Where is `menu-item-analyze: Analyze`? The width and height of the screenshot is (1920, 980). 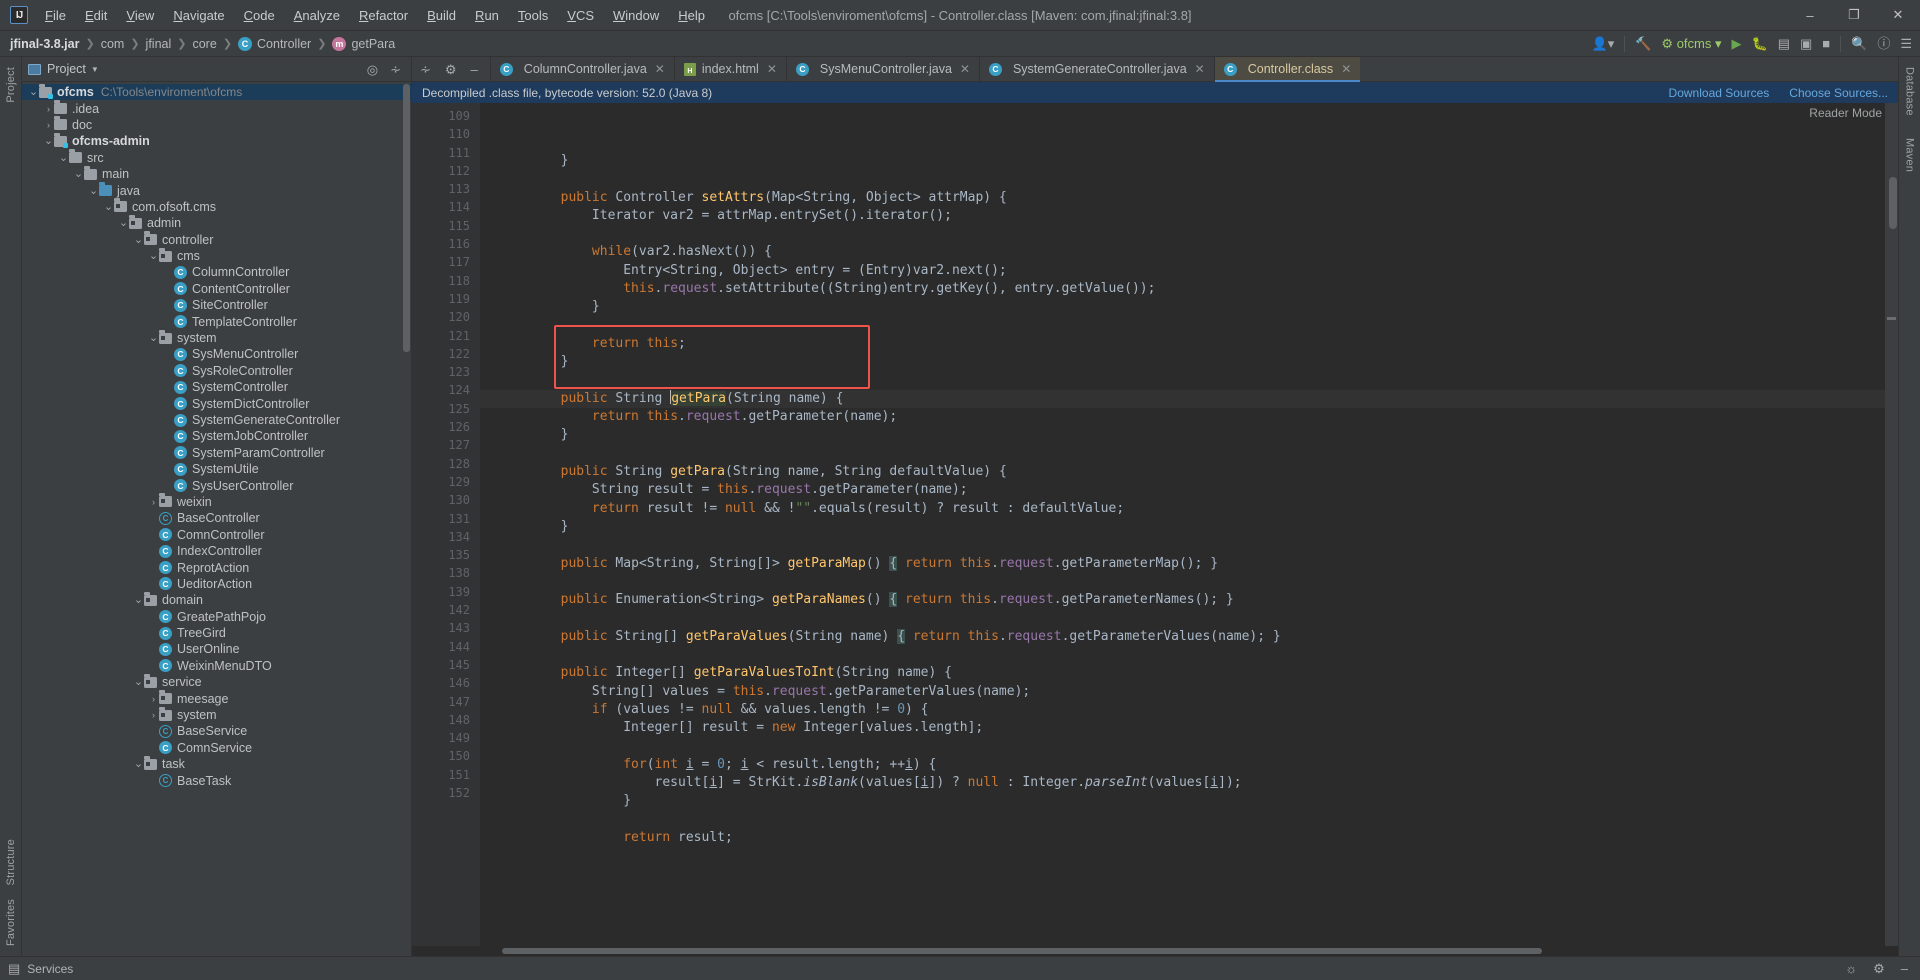 menu-item-analyze: Analyze is located at coordinates (317, 15).